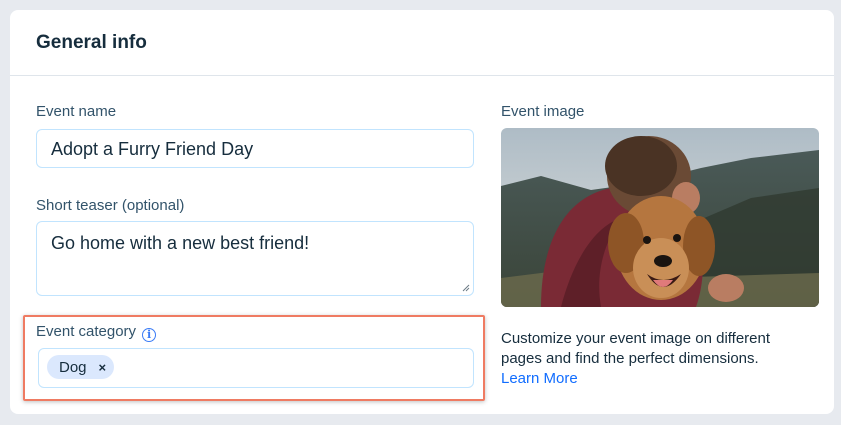 This screenshot has width=841, height=425. I want to click on short-teaser-label: Short teaser (optional), so click(110, 205).